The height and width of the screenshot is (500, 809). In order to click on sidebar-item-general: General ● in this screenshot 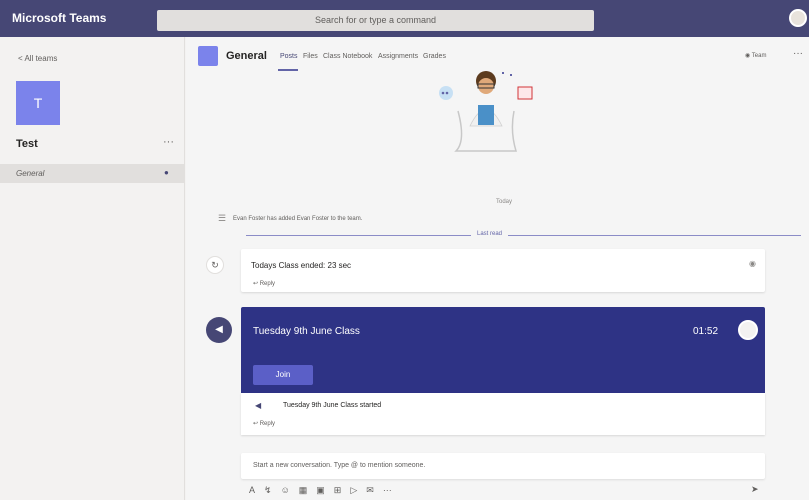, I will do `click(92, 173)`.